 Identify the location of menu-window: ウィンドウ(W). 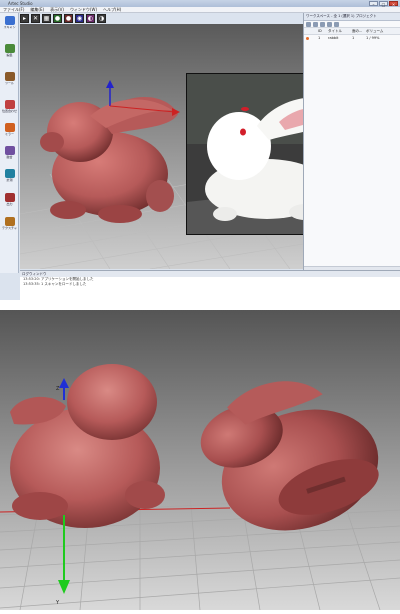
(83, 9).